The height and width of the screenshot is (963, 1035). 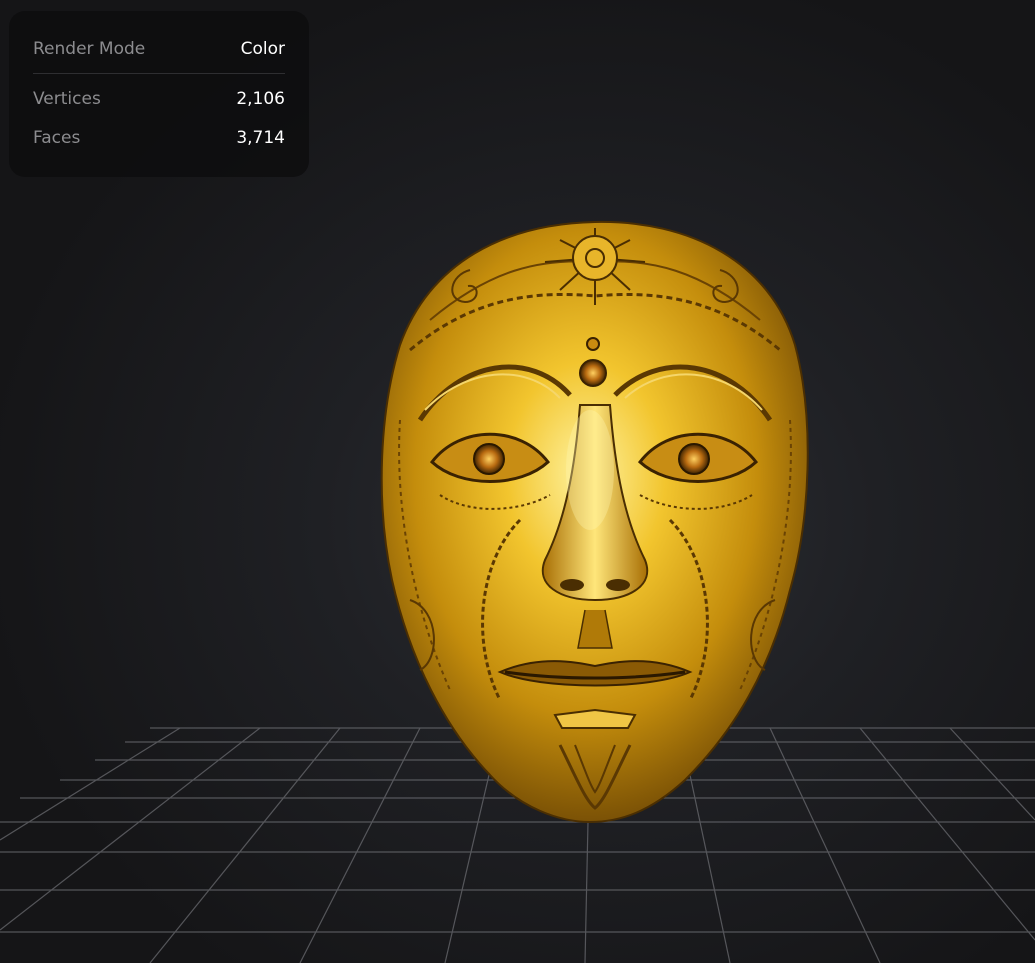 I want to click on render-mode-label: Render Mode, so click(x=89, y=49).